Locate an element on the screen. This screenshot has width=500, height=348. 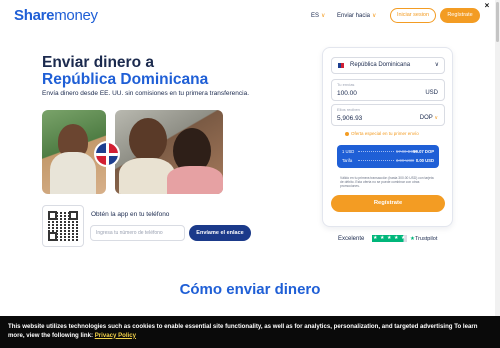
login-button: Iniciar sesion is located at coordinates (413, 15).